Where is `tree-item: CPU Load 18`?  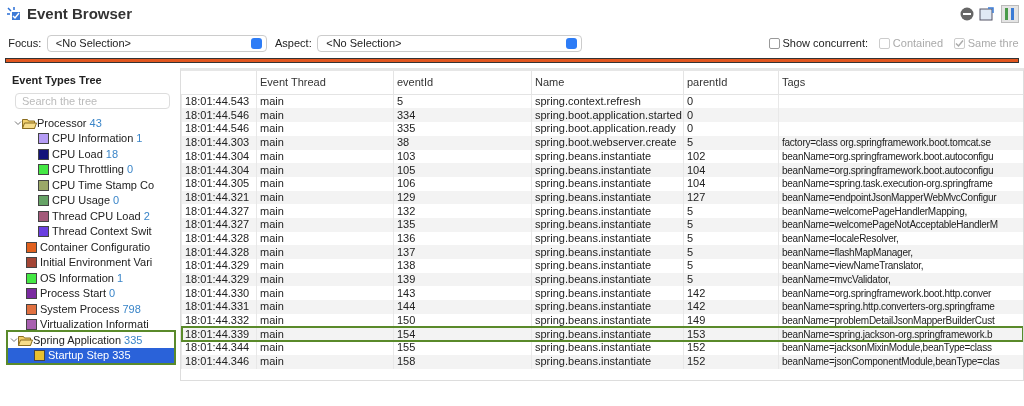
tree-item: CPU Load 18 is located at coordinates (90, 154).